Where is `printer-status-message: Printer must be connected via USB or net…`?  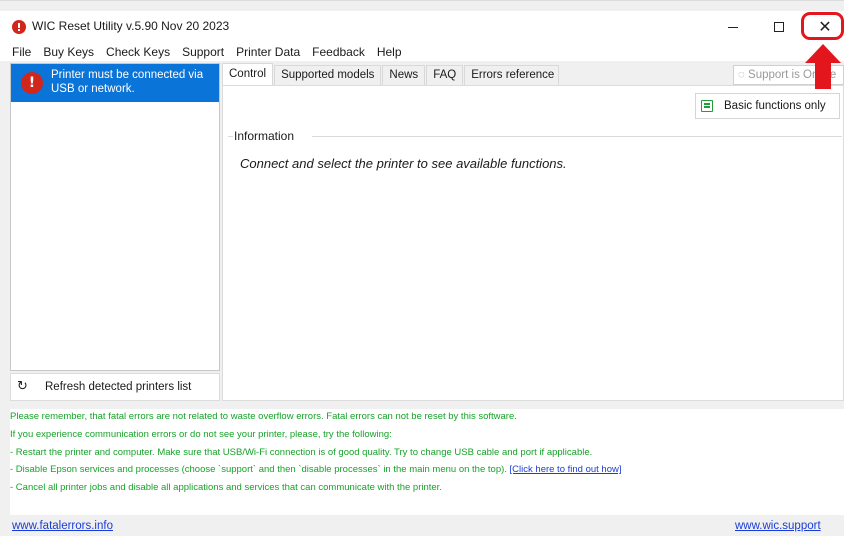
printer-status-message: Printer must be connected via USB or net… is located at coordinates (127, 82).